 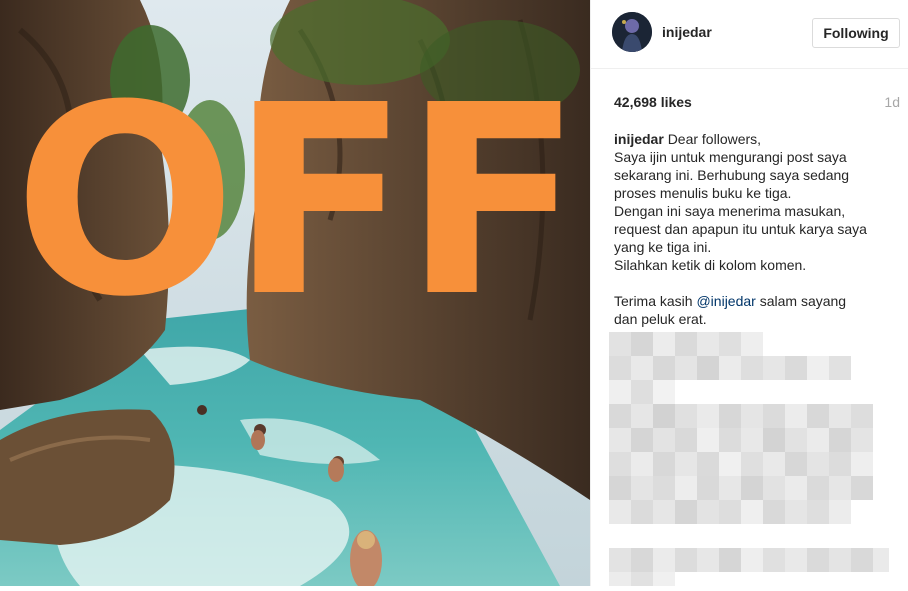 I want to click on pixelated-blur-icon, so click(x=749, y=459).